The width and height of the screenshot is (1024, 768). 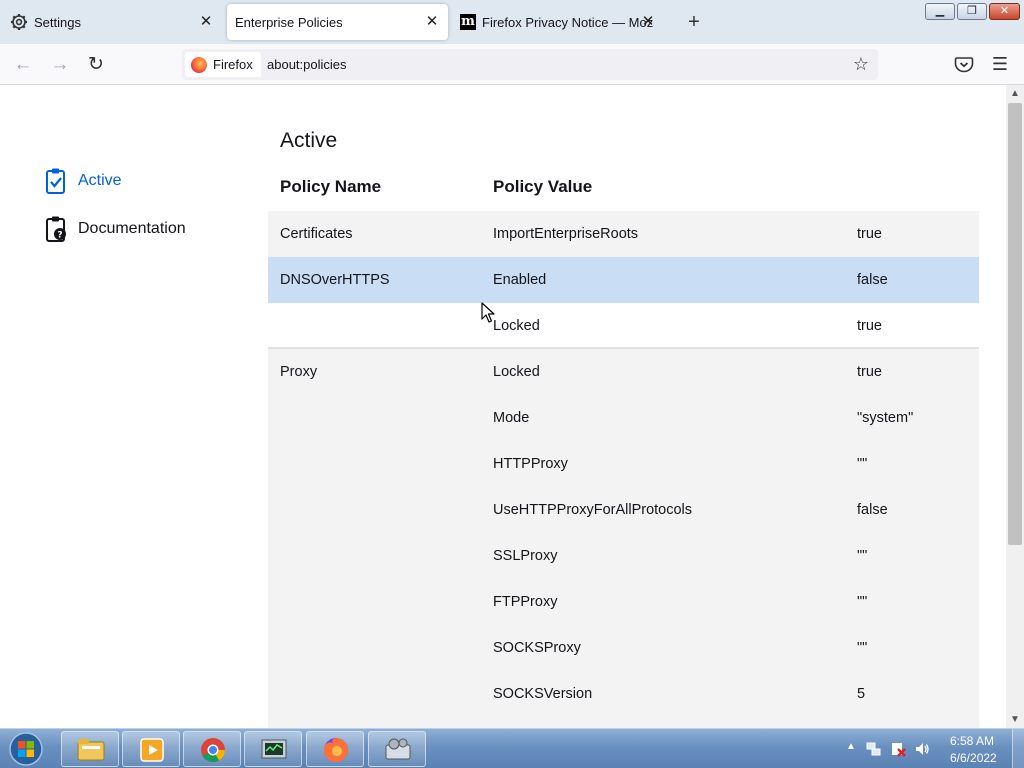 I want to click on policy-name: Proxy, so click(x=299, y=372).